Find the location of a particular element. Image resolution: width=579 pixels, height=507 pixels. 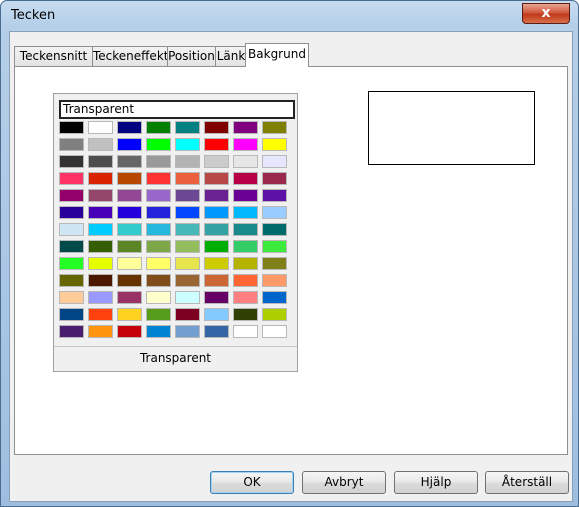

cancel-button: Avbryt is located at coordinates (344, 482).